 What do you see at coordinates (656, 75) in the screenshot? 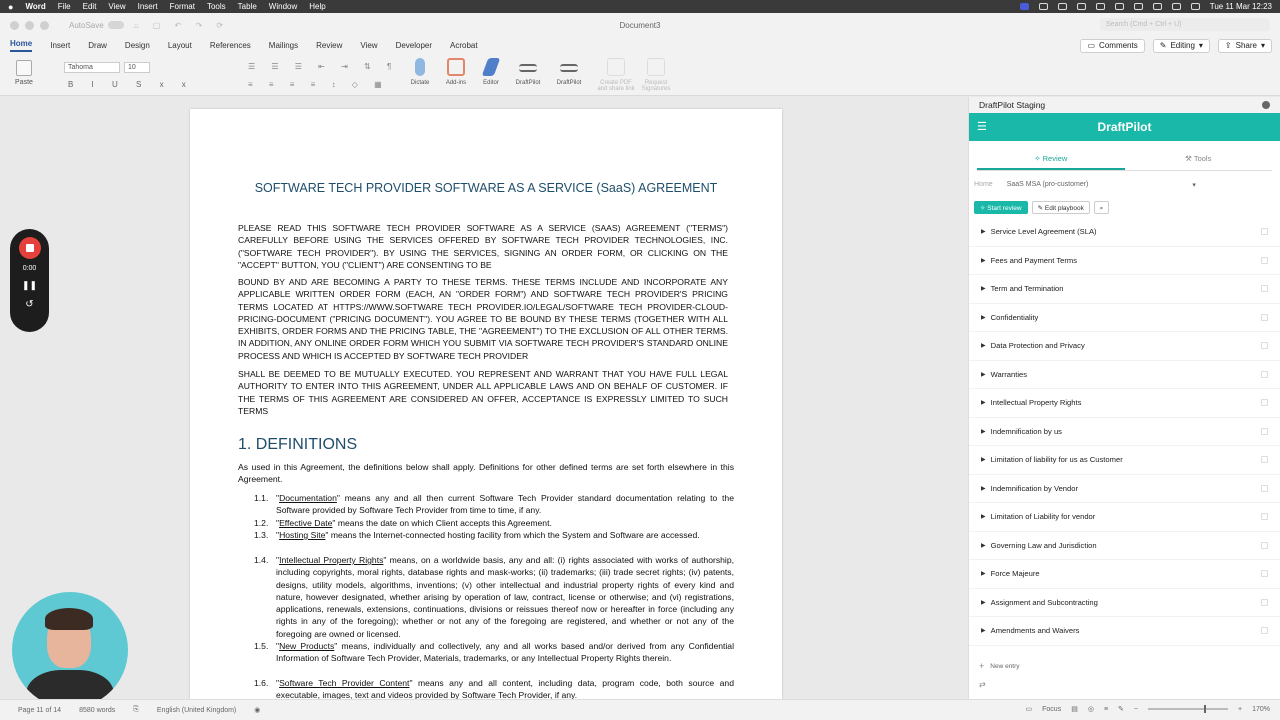
I see `request-signatures-button: Request Signatures` at bounding box center [656, 75].